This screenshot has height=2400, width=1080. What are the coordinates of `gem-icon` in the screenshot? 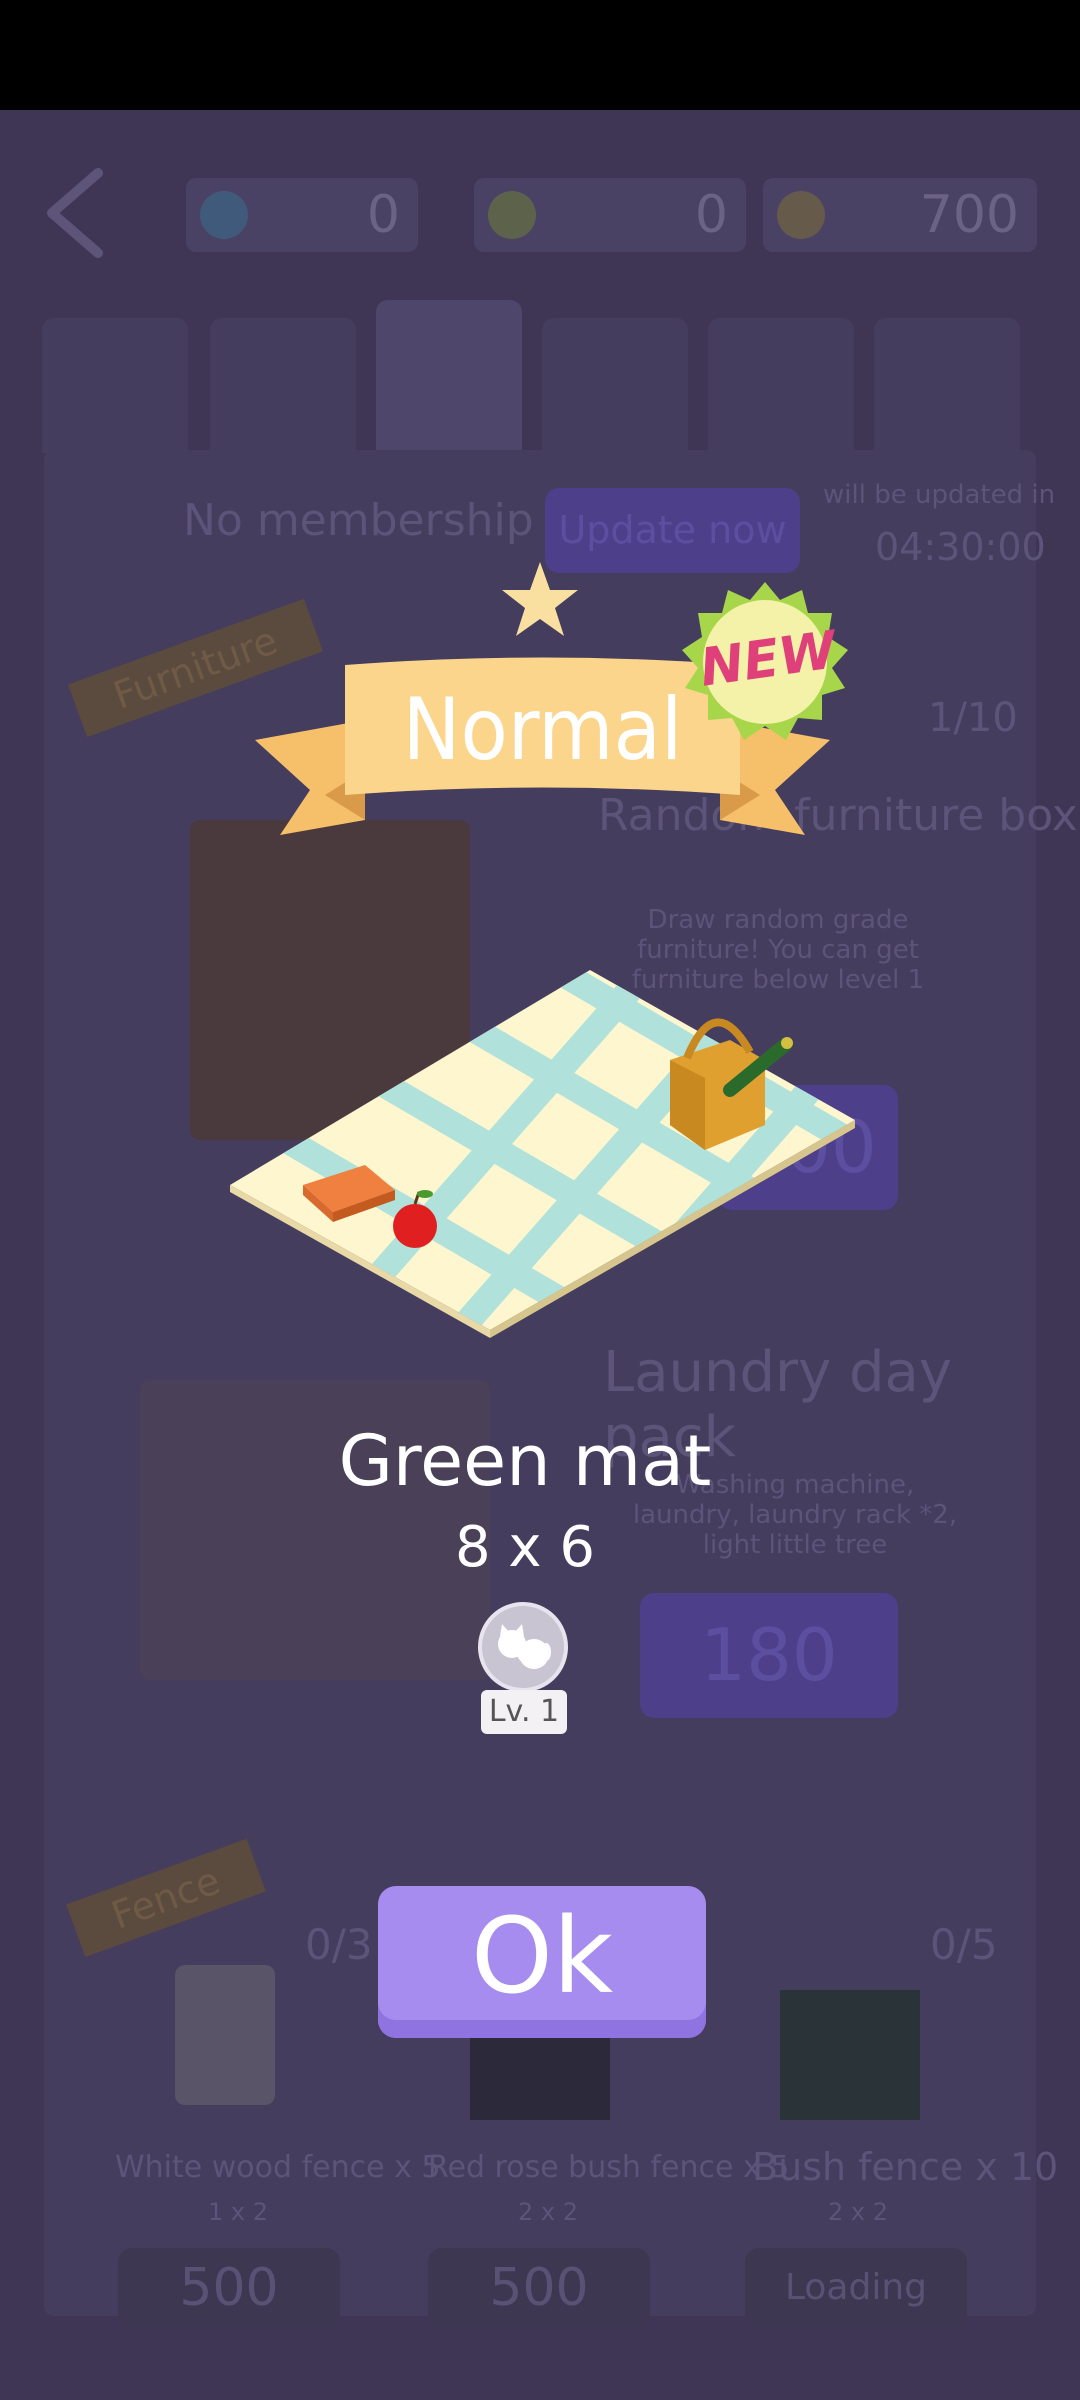 It's located at (224, 215).